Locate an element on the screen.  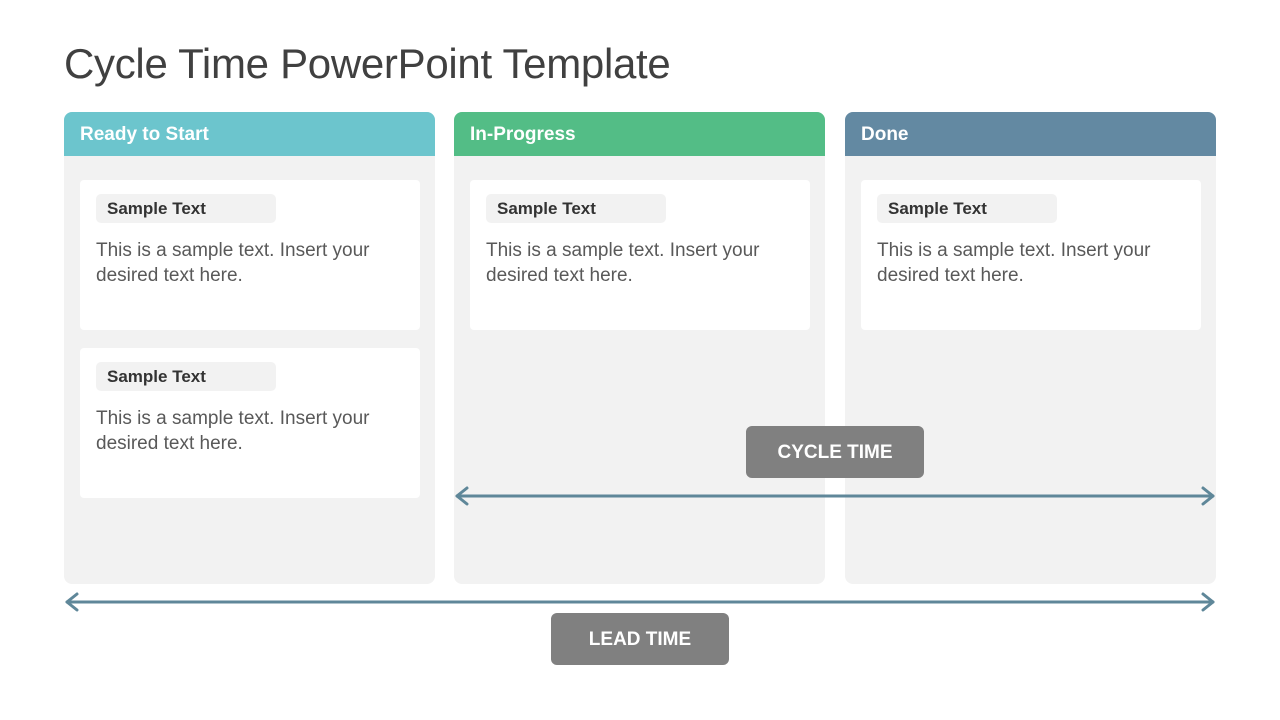
lead-time-label: LEAD TIME is located at coordinates (640, 639).